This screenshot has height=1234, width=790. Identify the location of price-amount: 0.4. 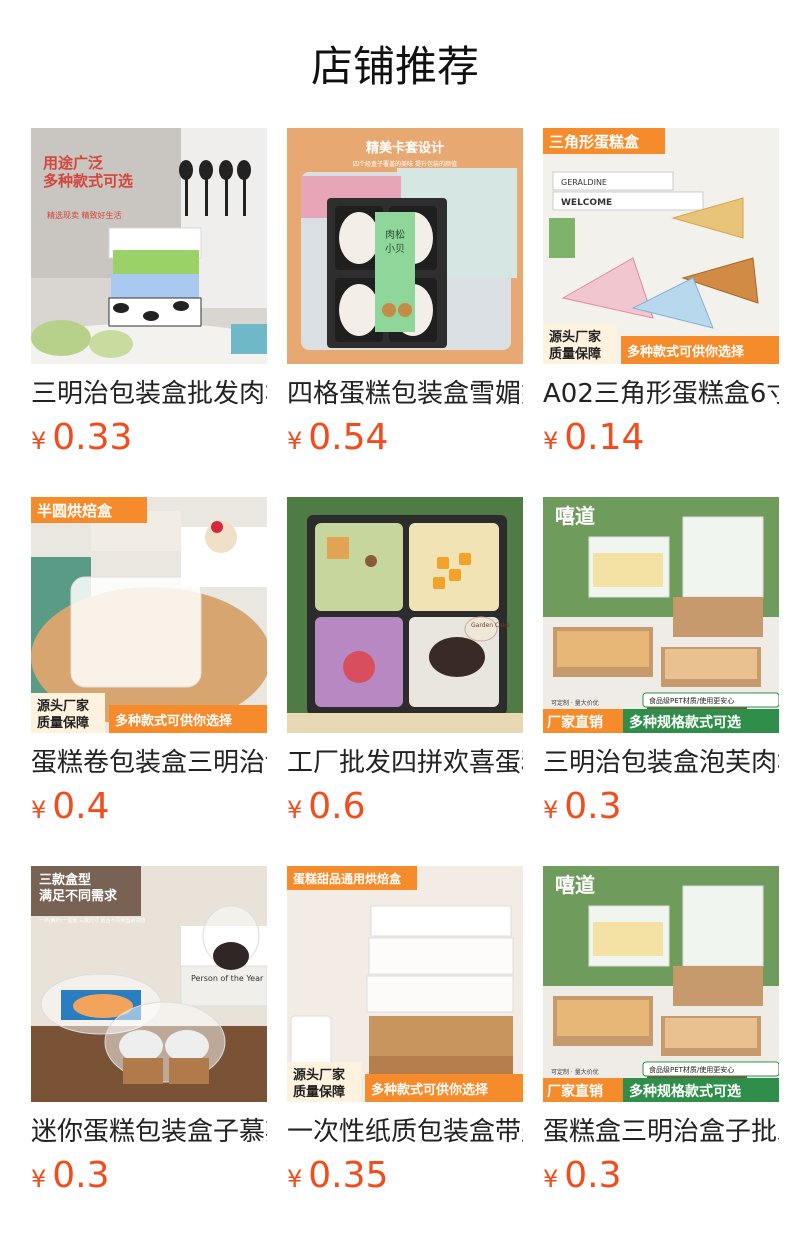
(81, 806).